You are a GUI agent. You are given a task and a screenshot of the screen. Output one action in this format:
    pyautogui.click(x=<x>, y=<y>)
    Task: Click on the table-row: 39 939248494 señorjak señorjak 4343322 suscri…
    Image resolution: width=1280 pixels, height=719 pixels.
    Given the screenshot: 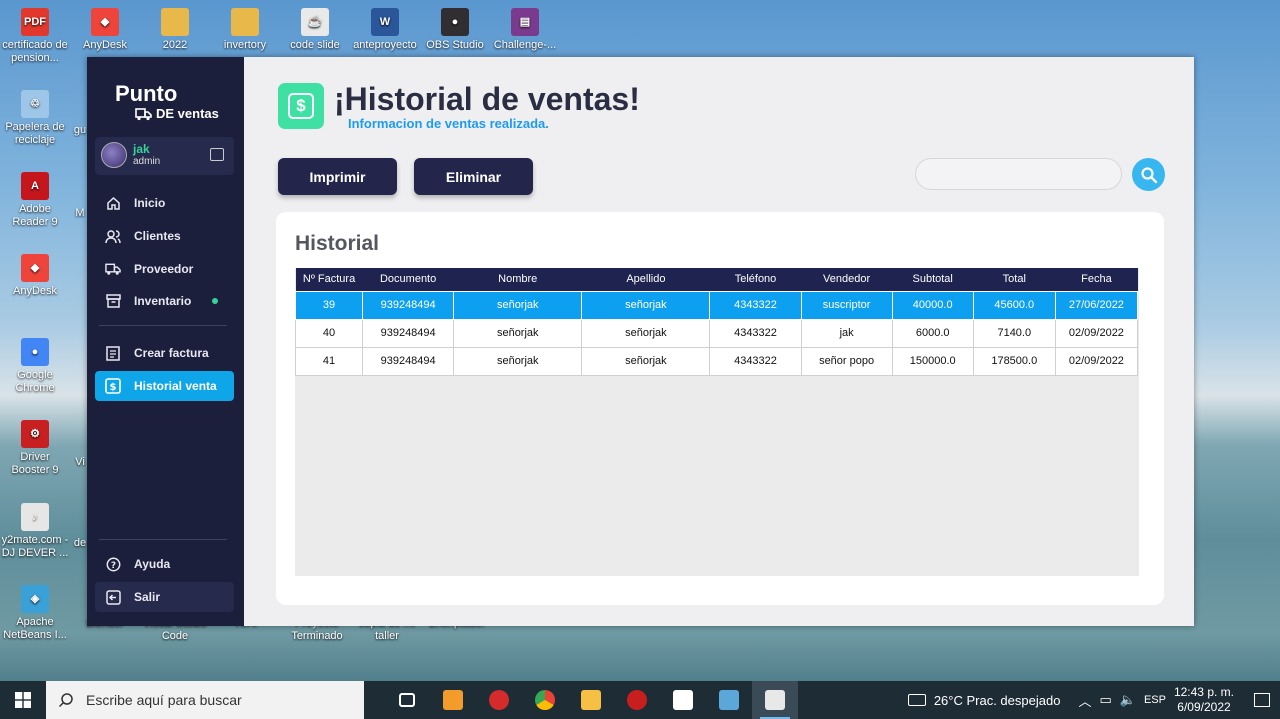 What is the action you would take?
    pyautogui.click(x=716, y=305)
    